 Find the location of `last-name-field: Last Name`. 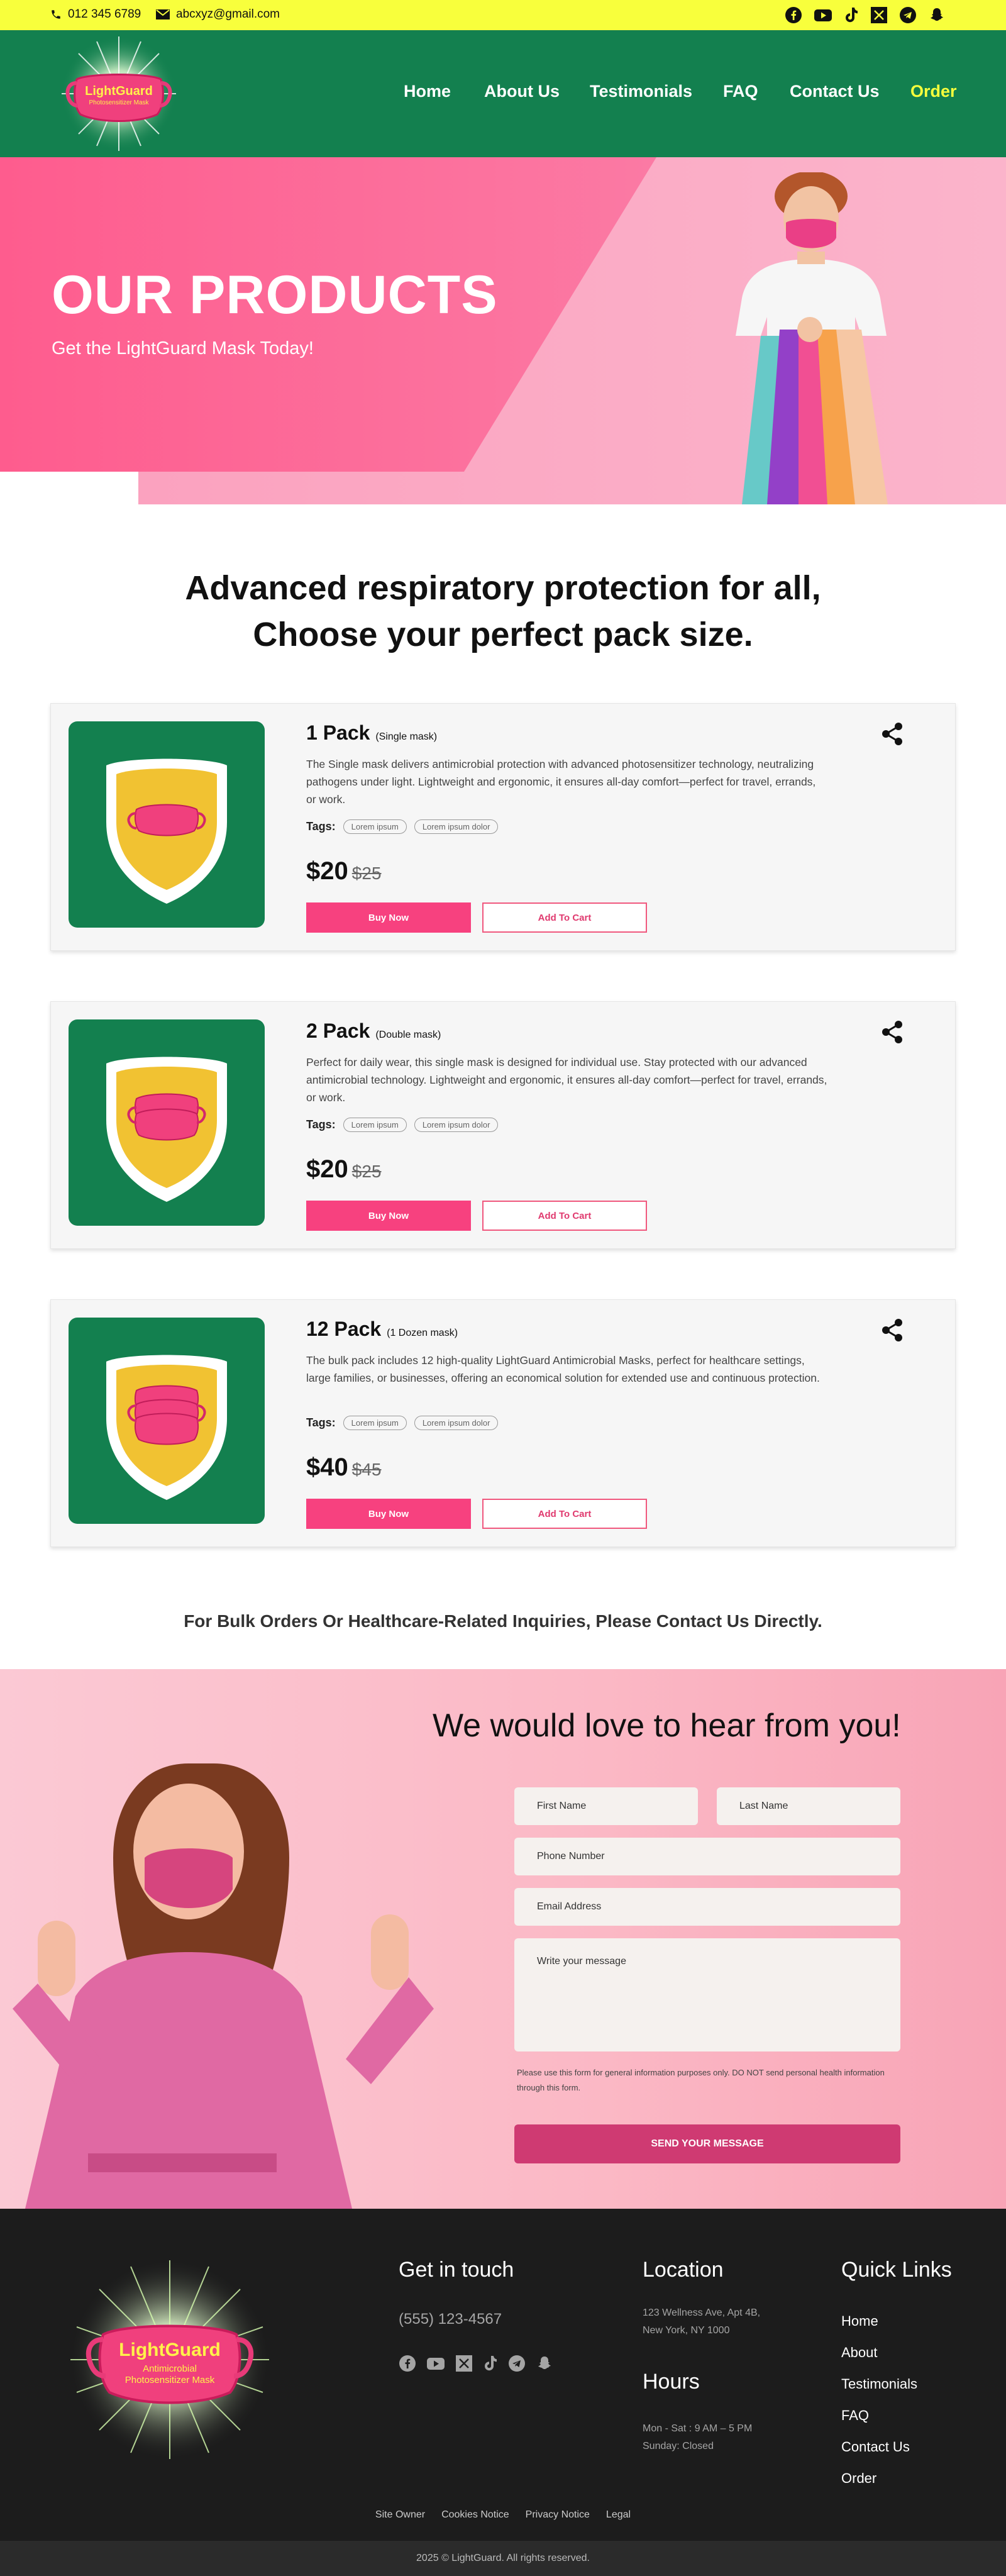

last-name-field: Last Name is located at coordinates (809, 1806).